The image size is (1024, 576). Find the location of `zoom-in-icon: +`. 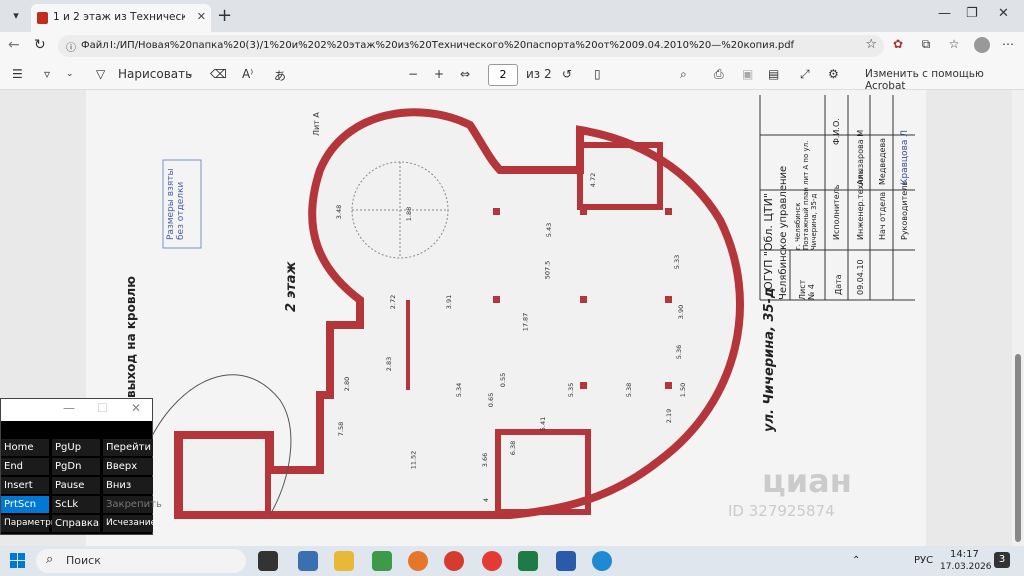

zoom-in-icon: + is located at coordinates (439, 74).